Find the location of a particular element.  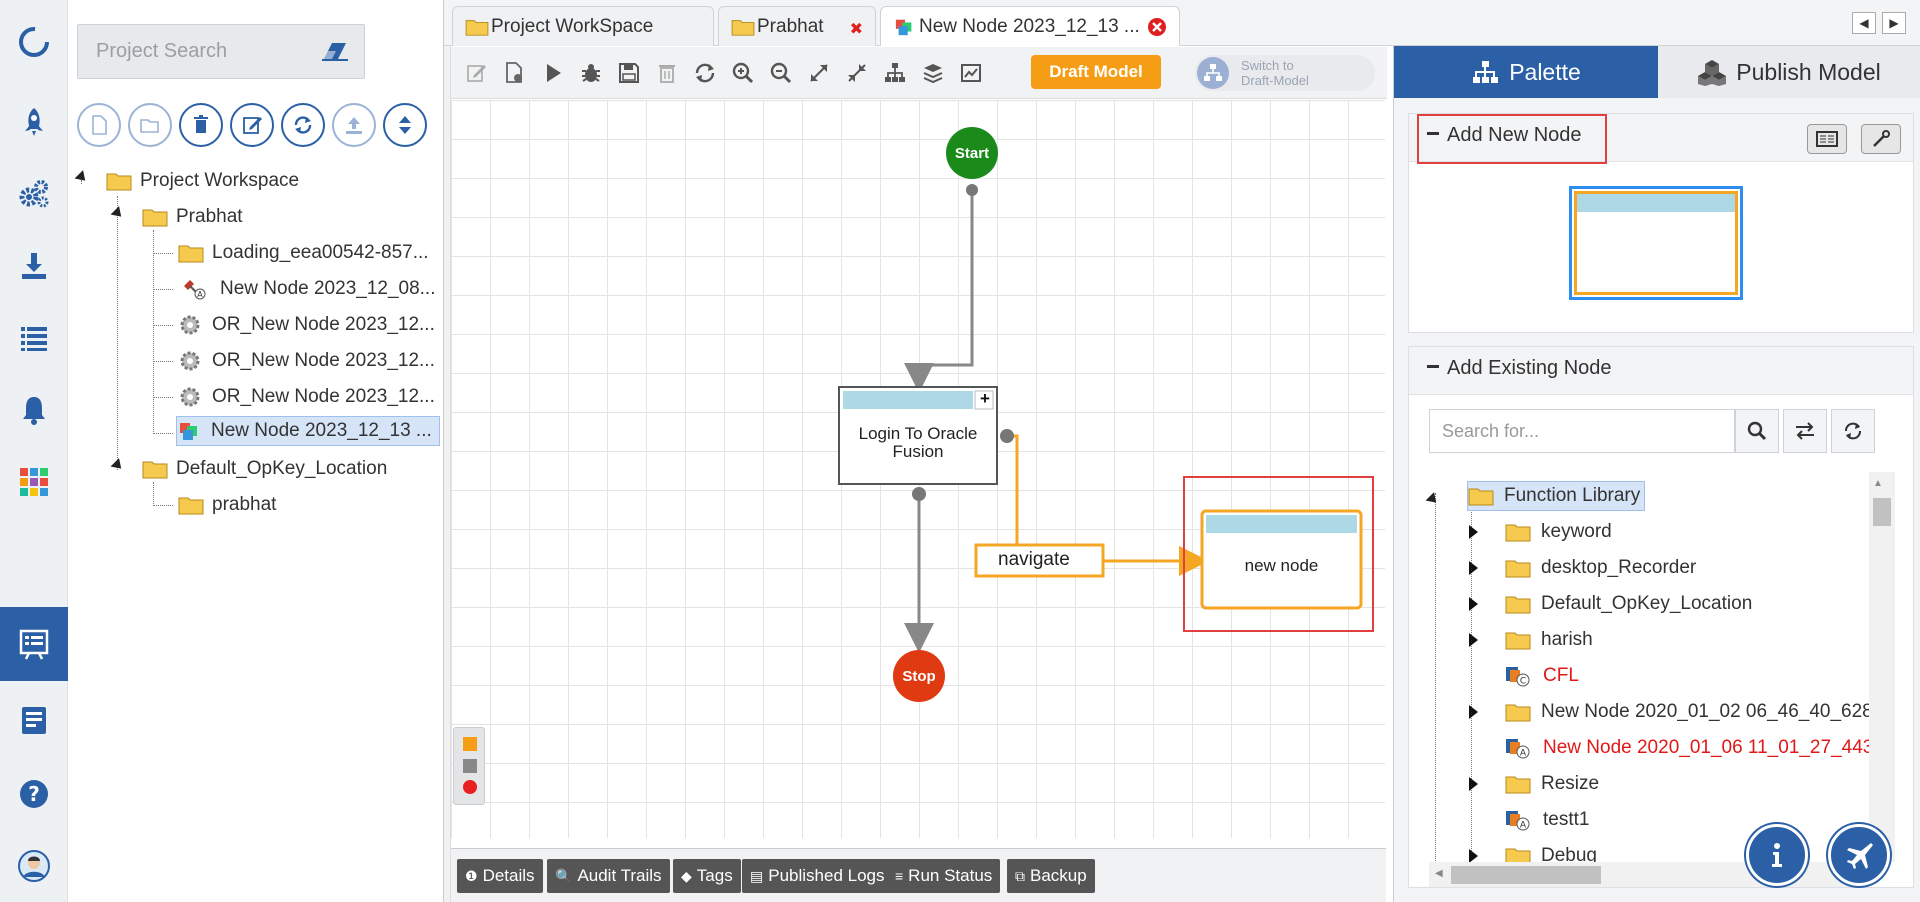

lib-node-harish: harish is located at coordinates (1549, 640).